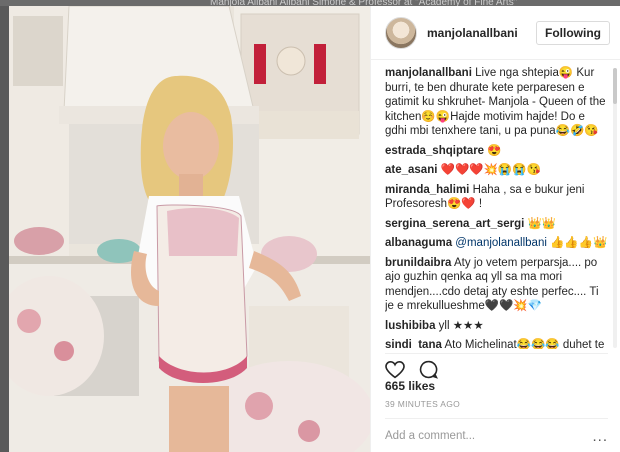 This screenshot has width=620, height=452. I want to click on list-item: lushibiba yll ★★★, so click(496, 326).